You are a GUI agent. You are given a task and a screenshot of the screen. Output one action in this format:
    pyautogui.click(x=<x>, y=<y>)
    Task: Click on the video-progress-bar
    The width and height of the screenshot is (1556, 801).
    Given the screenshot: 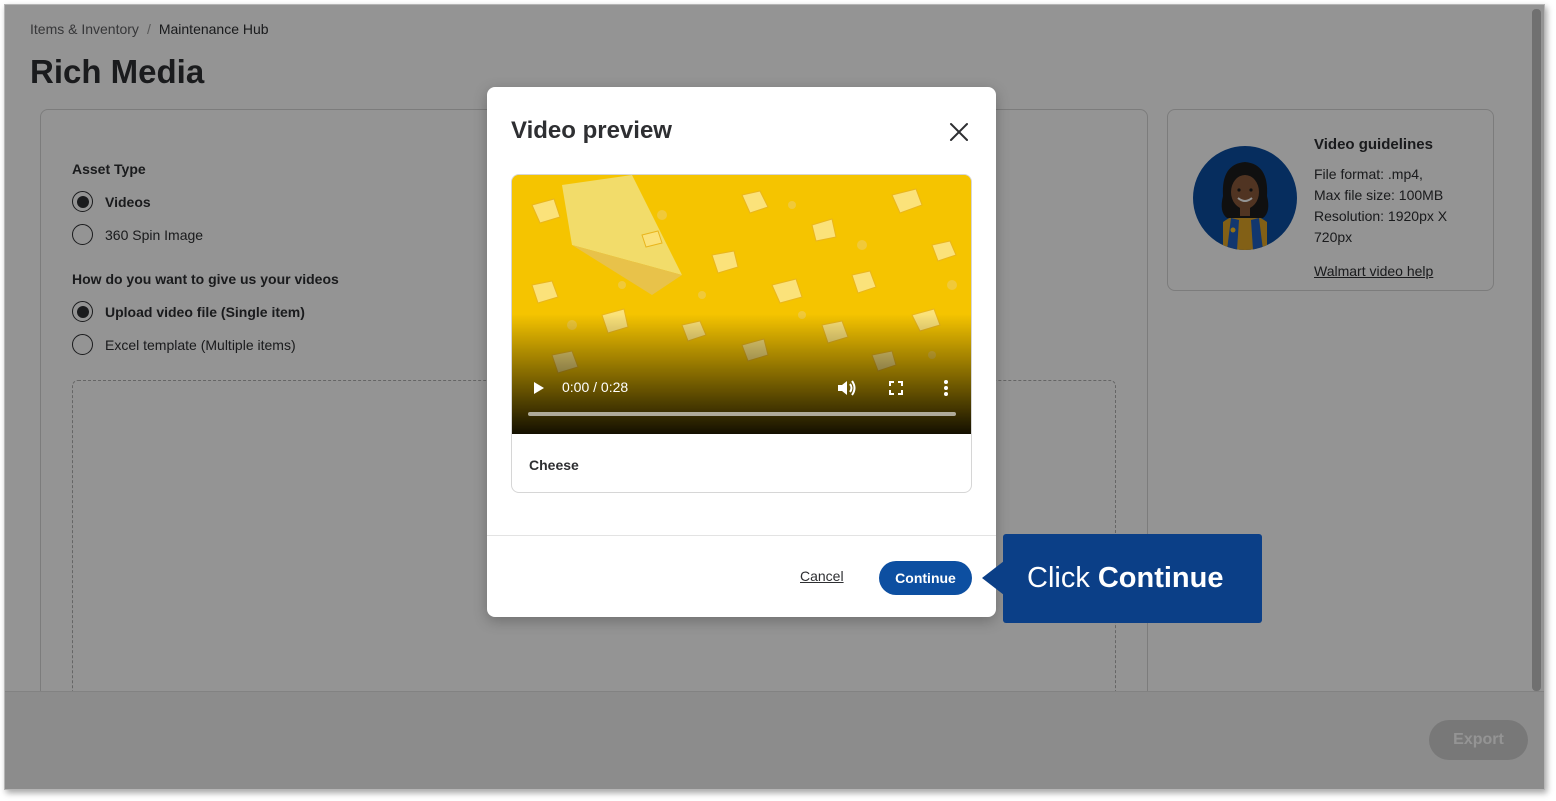 What is the action you would take?
    pyautogui.click(x=742, y=414)
    